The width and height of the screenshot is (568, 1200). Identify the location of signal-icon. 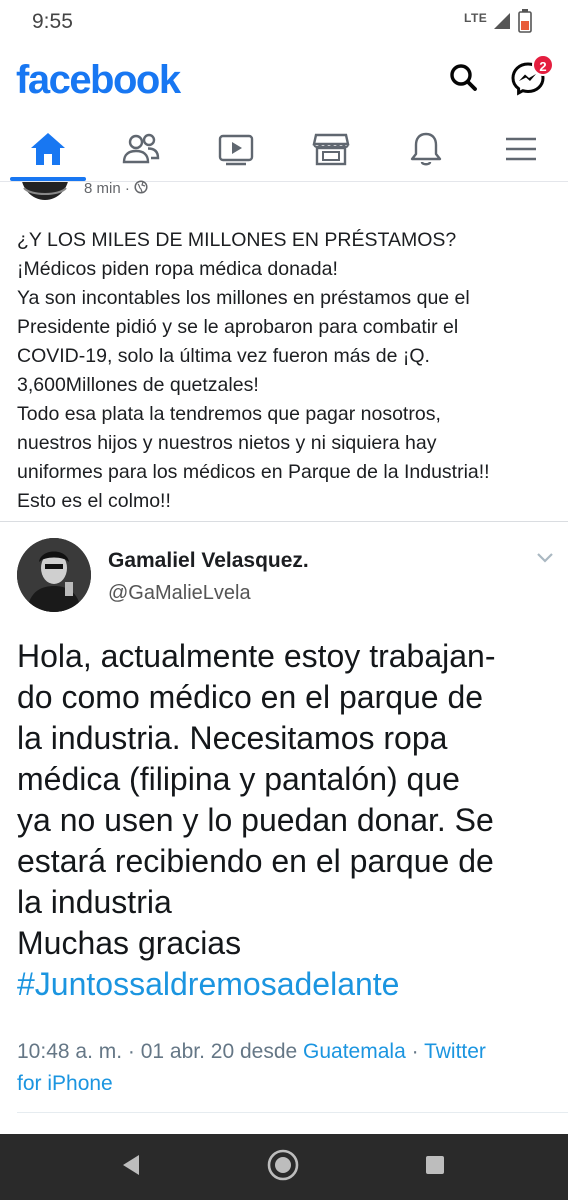
(502, 23).